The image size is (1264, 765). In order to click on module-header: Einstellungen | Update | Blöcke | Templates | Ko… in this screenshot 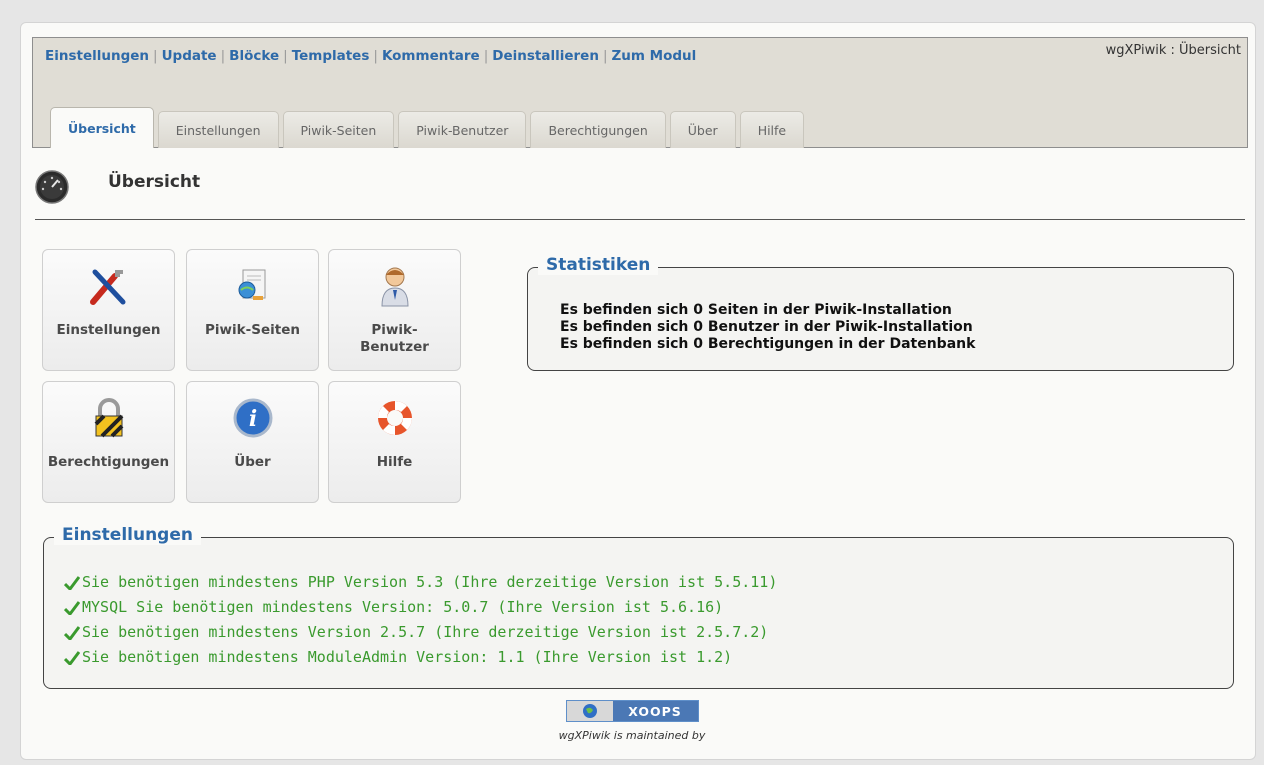, I will do `click(640, 92)`.